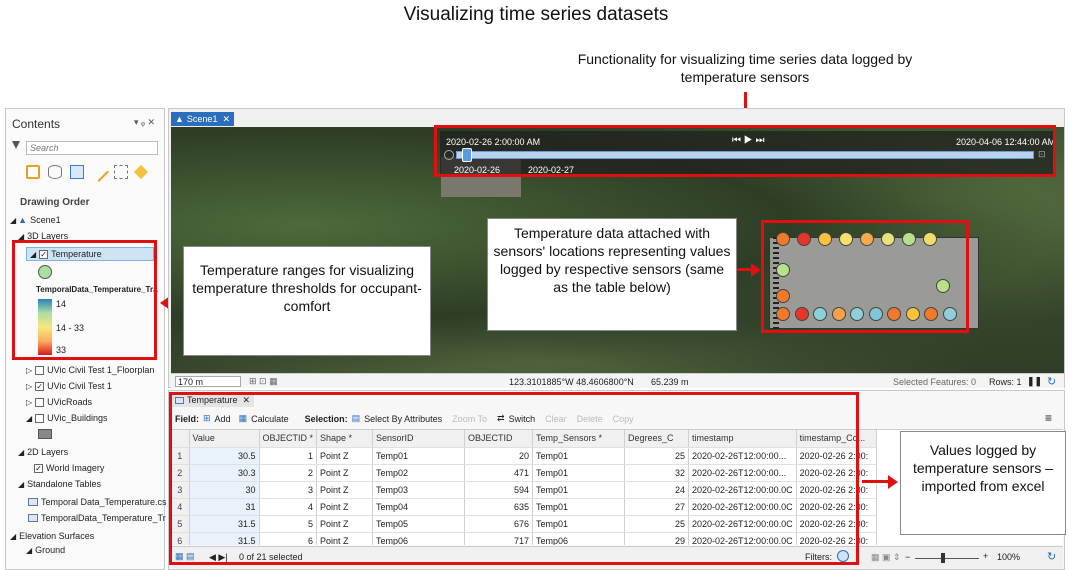  Describe the element at coordinates (77, 172) in the screenshot. I see `list-by-editing-icon` at that location.